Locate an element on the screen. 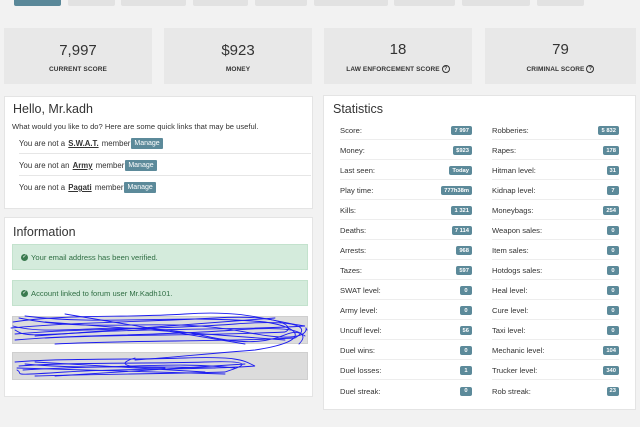 The image size is (640, 427). stat-row: Money: $923 is located at coordinates (406, 151).